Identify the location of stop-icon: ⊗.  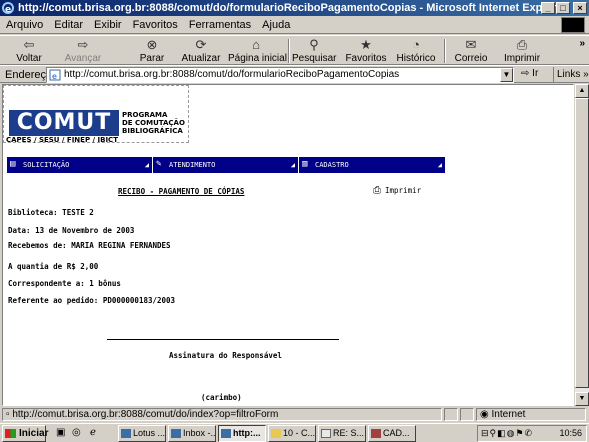
(152, 44).